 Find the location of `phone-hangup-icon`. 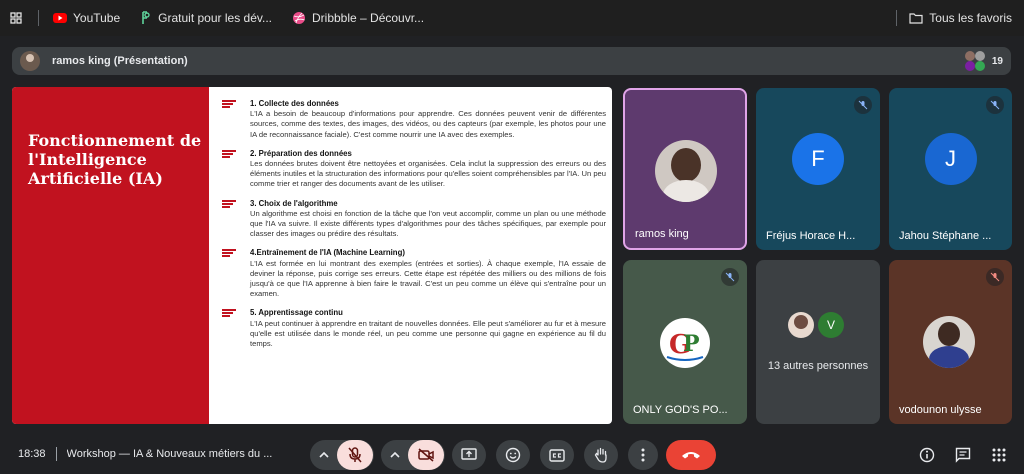

phone-hangup-icon is located at coordinates (691, 455).